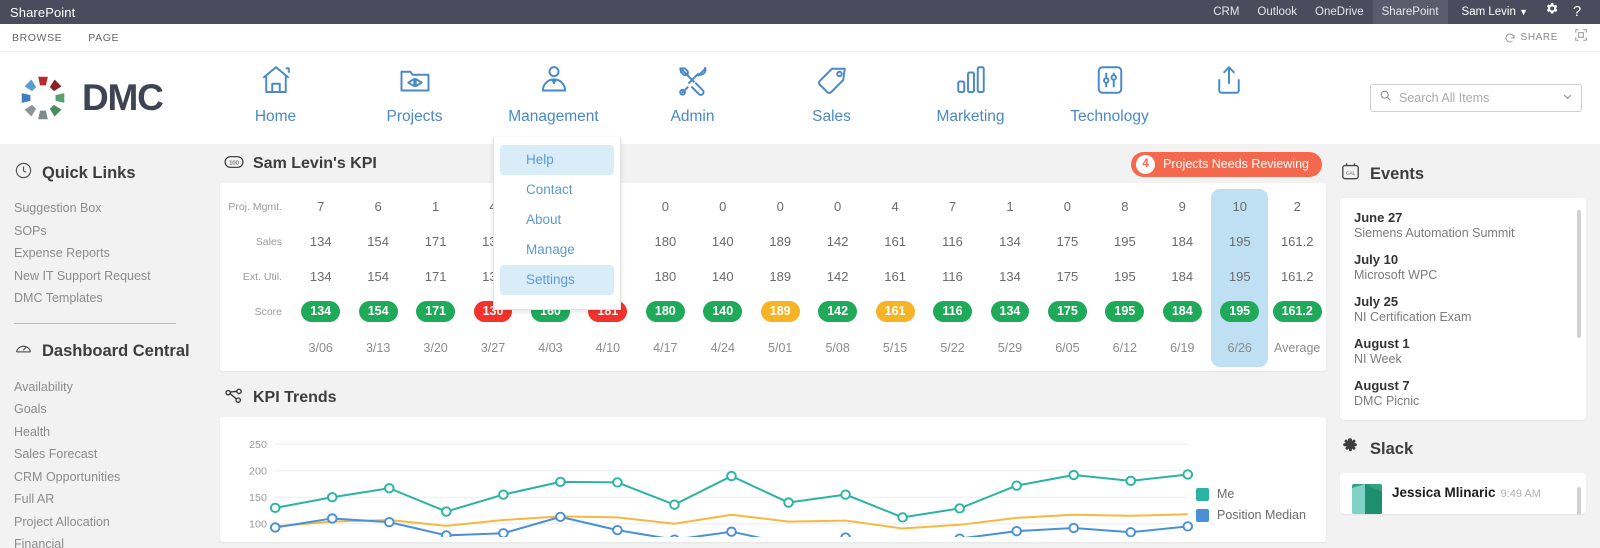 Image resolution: width=1600 pixels, height=548 pixels. Describe the element at coordinates (95, 323) in the screenshot. I see `sidebar-divider` at that location.